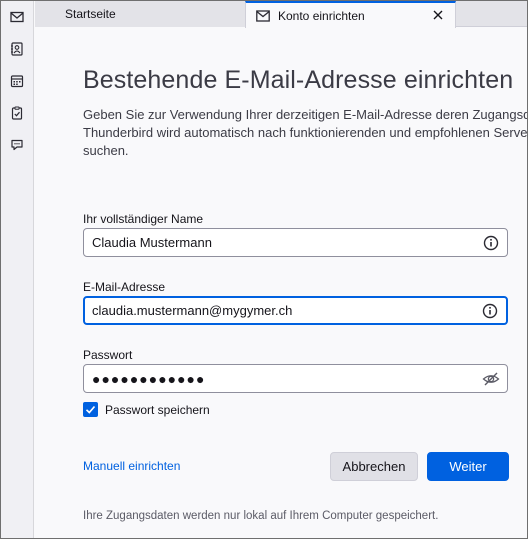  Describe the element at coordinates (295, 310) in the screenshot. I see `email-field: claudia.mustermann@mygymer.ch` at that location.